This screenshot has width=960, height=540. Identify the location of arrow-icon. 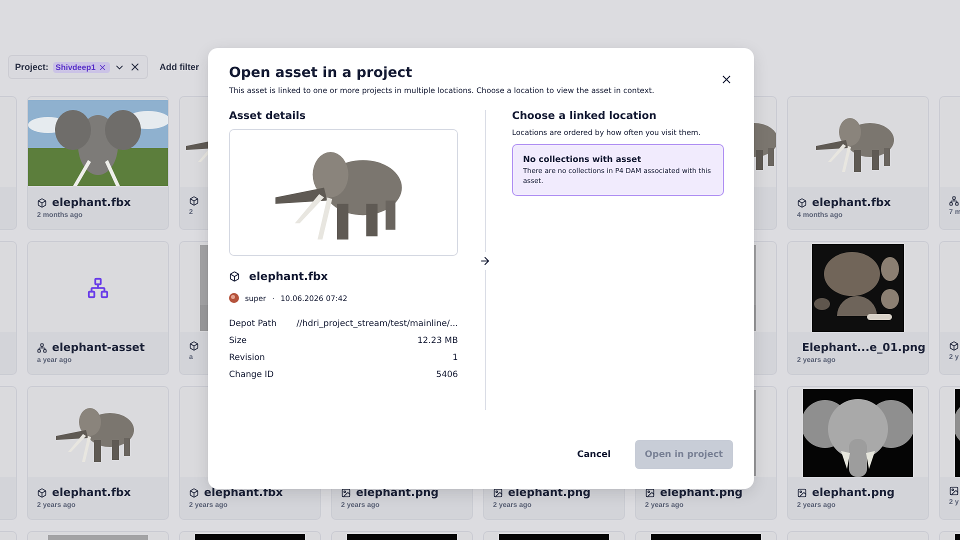
(485, 261).